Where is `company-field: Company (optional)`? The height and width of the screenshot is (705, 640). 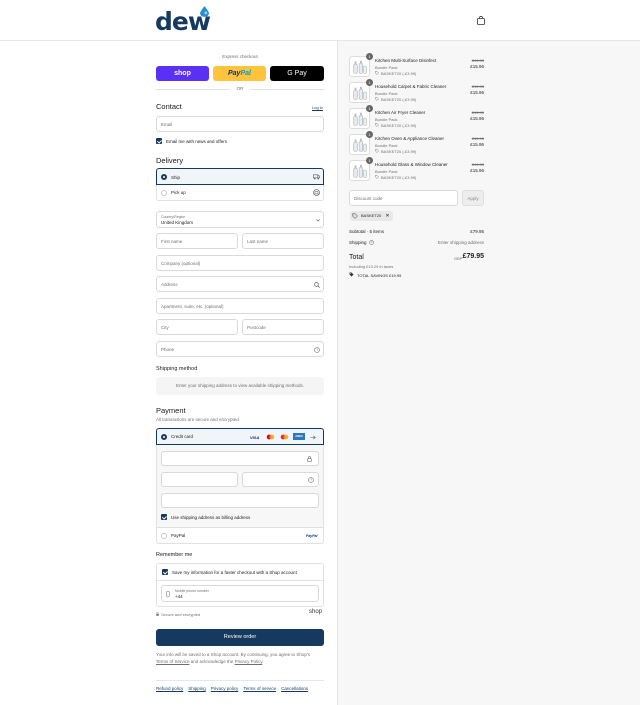
company-field: Company (optional) is located at coordinates (240, 263).